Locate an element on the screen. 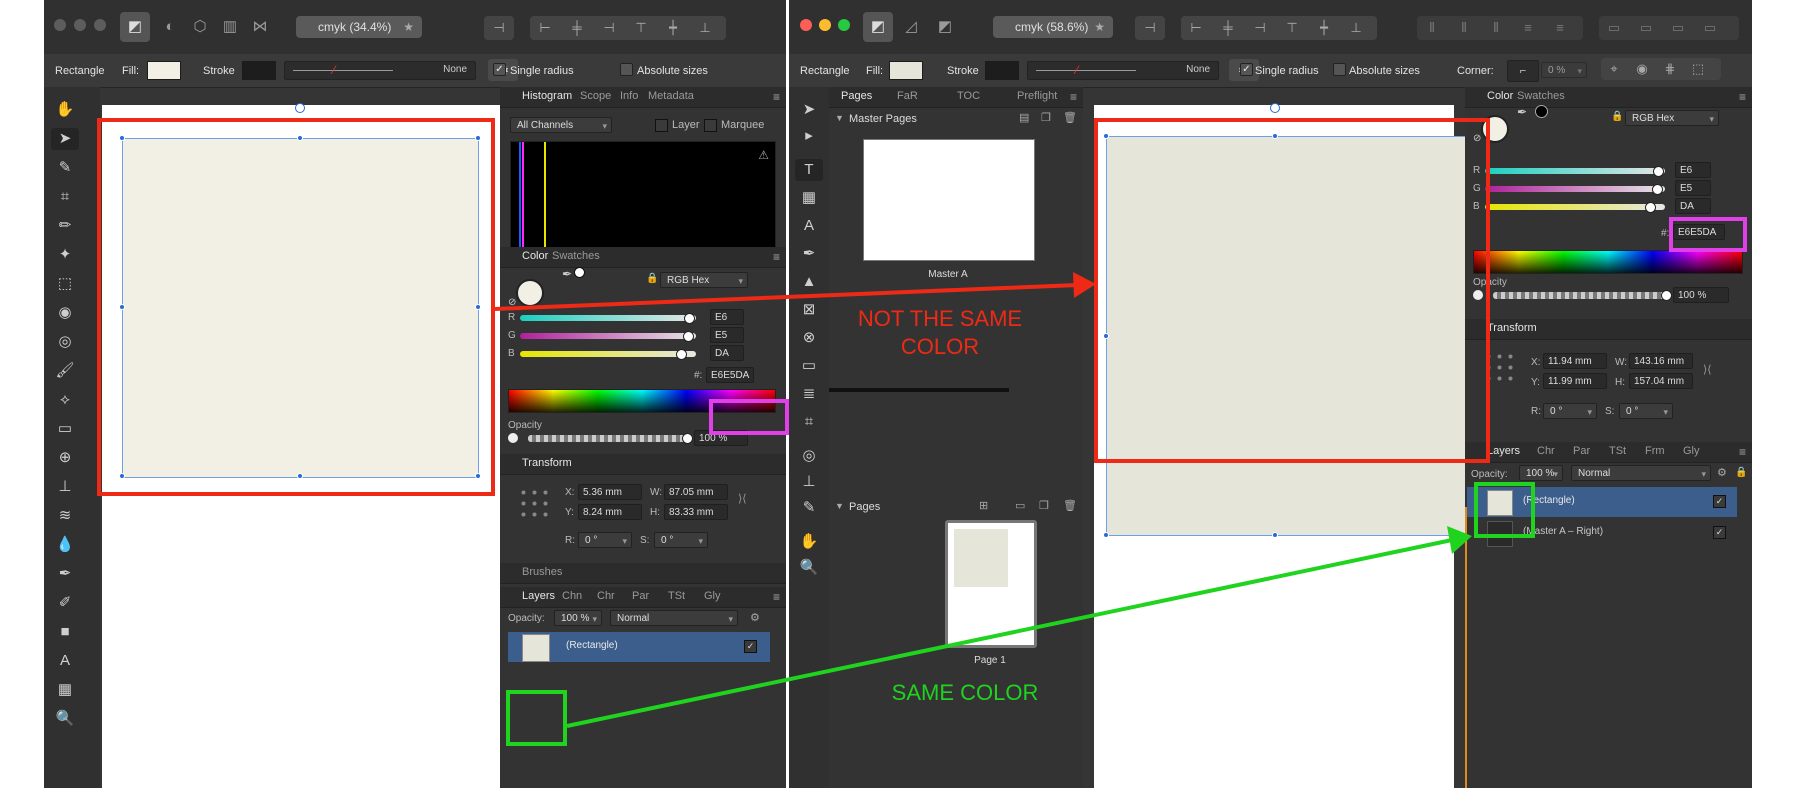 This screenshot has height=788, width=1794. w-field: 87.05 mm is located at coordinates (696, 492).